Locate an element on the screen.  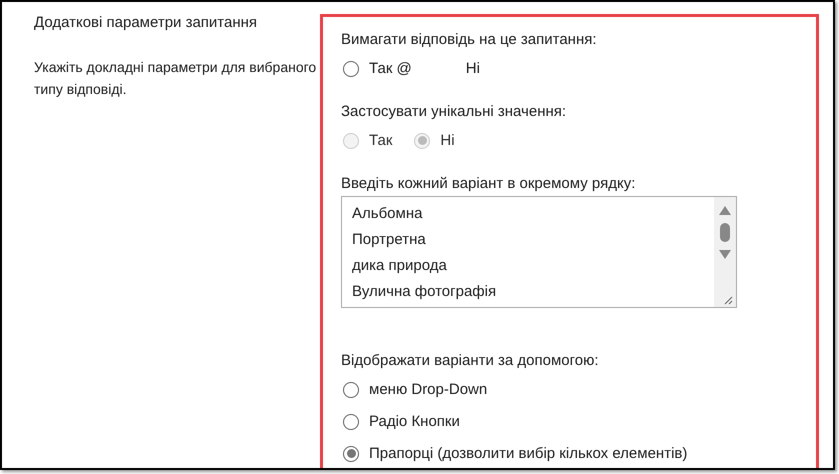
section-description: Укажіть докладні параметри для вибраного типу відповіді. is located at coordinates (176, 78).